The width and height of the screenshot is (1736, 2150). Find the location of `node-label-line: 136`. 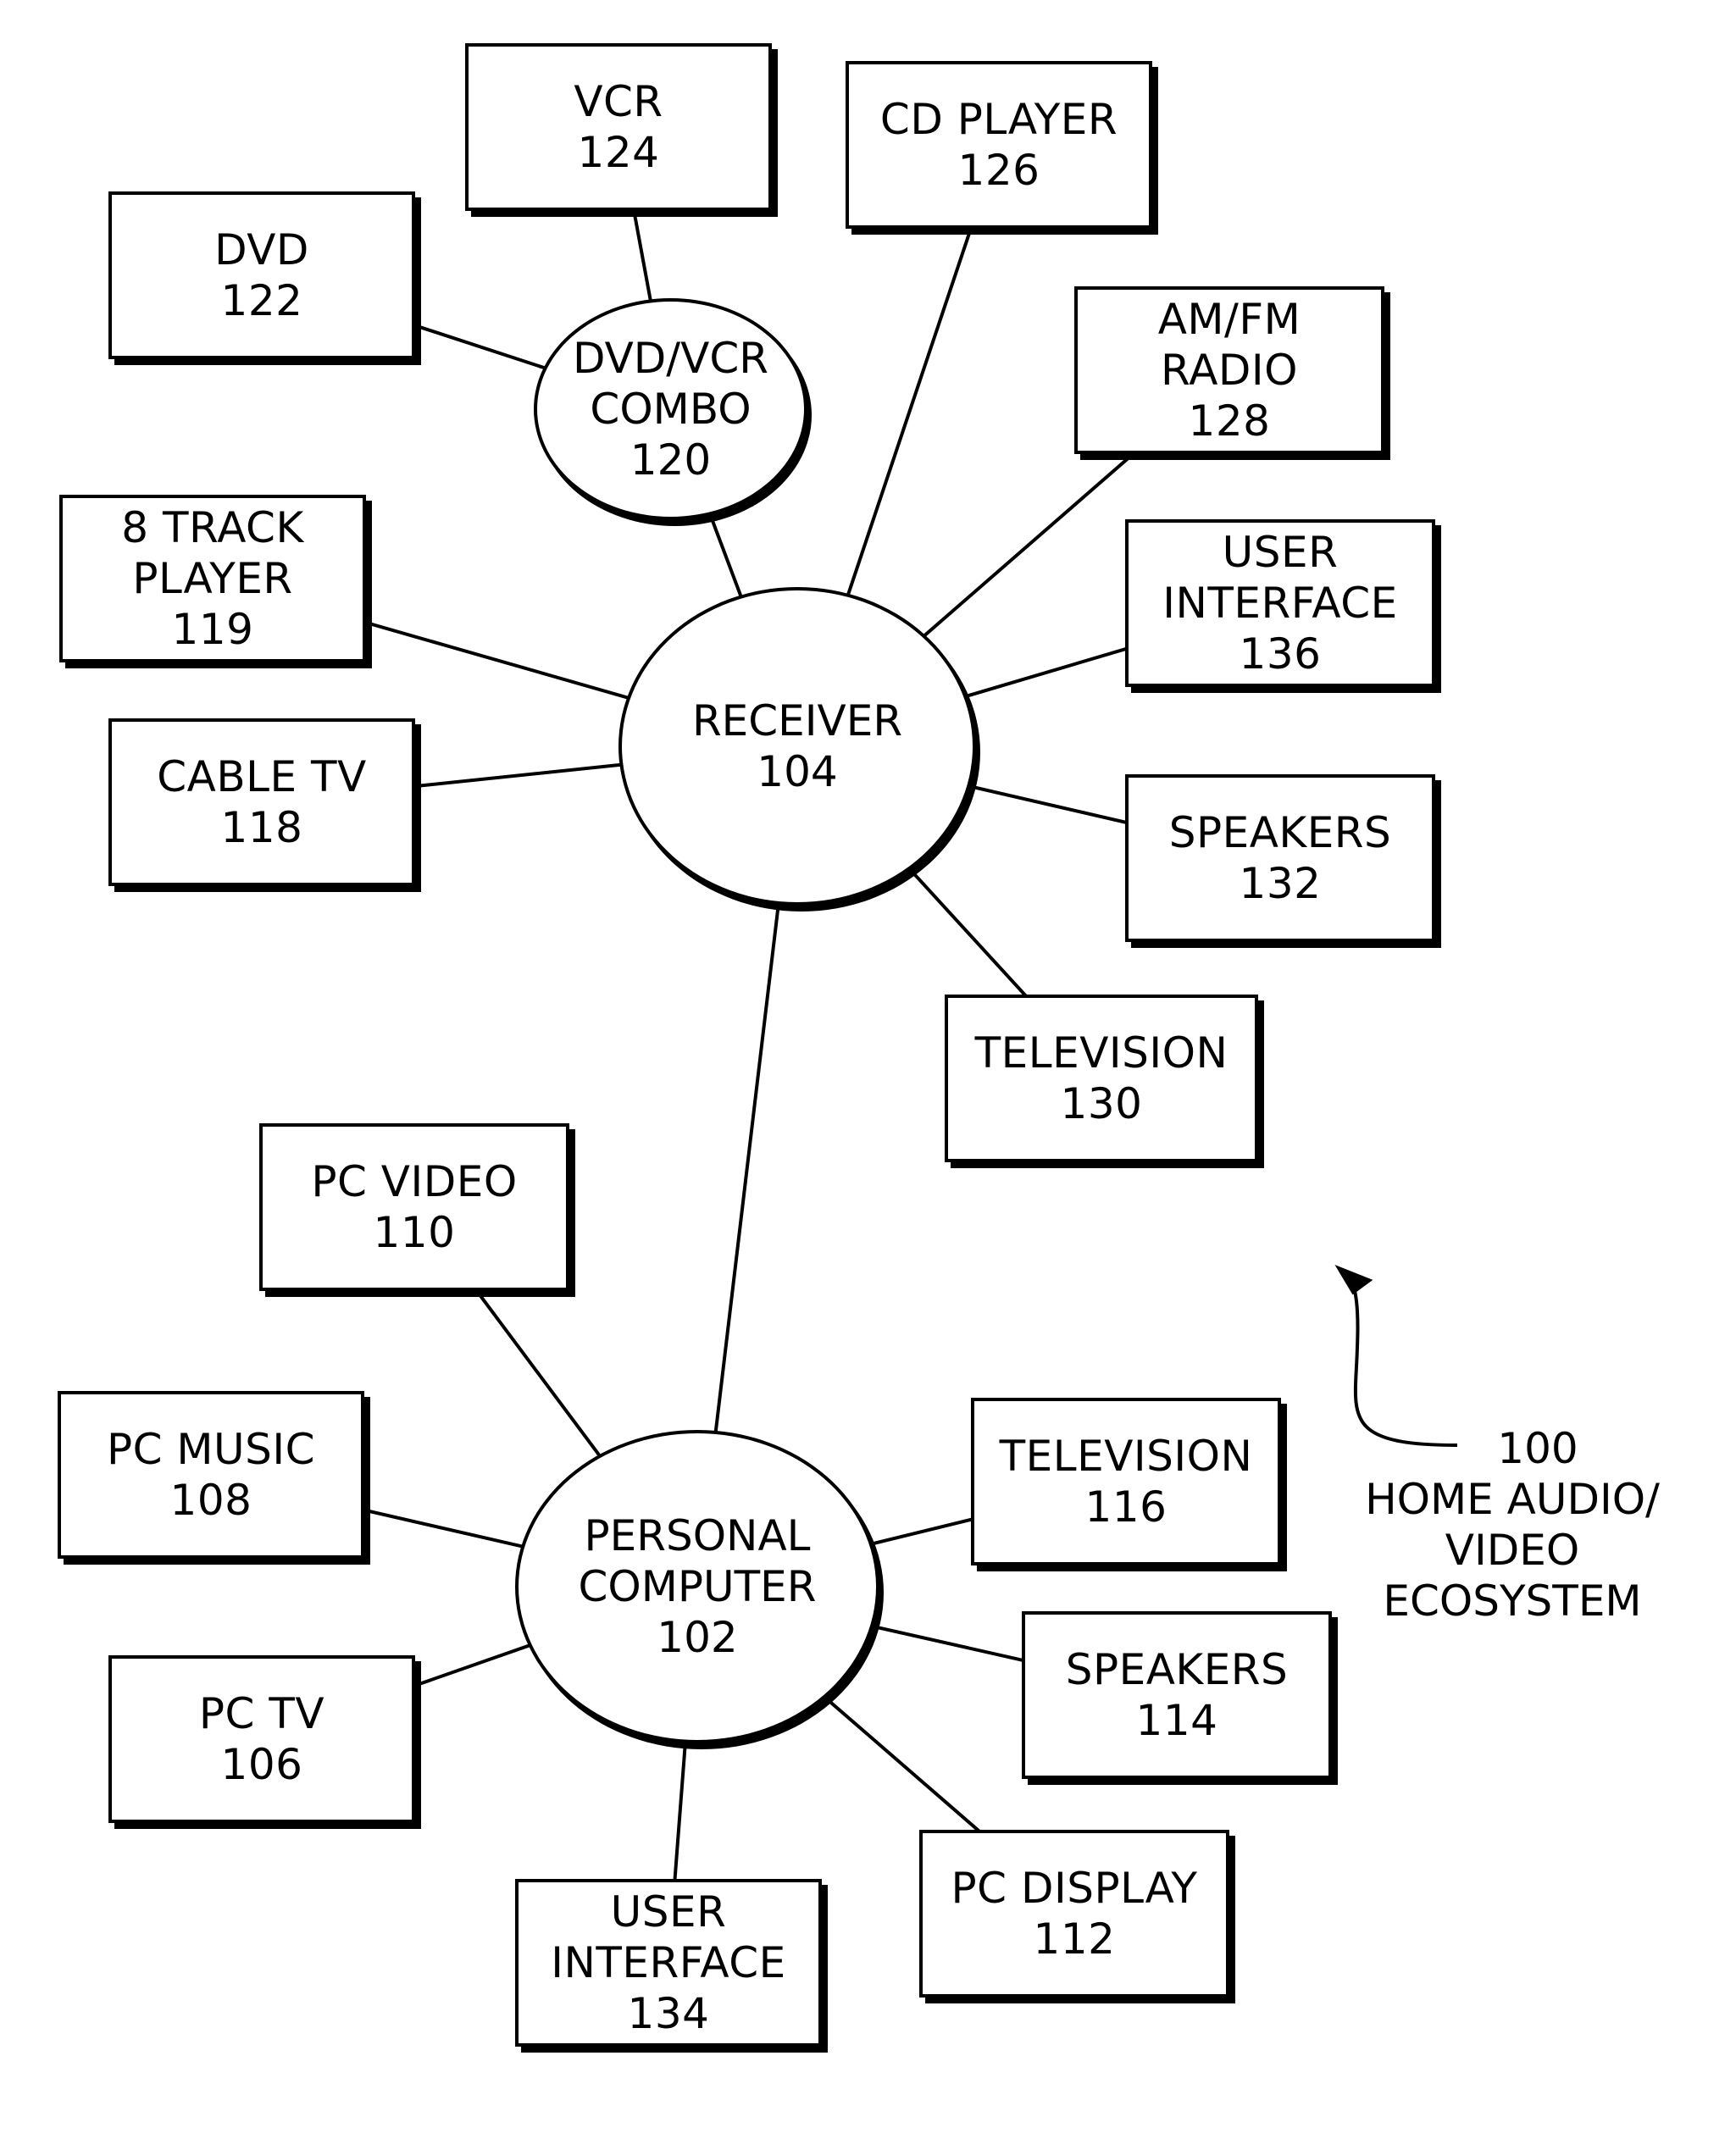

node-label-line: 136 is located at coordinates (1280, 654).